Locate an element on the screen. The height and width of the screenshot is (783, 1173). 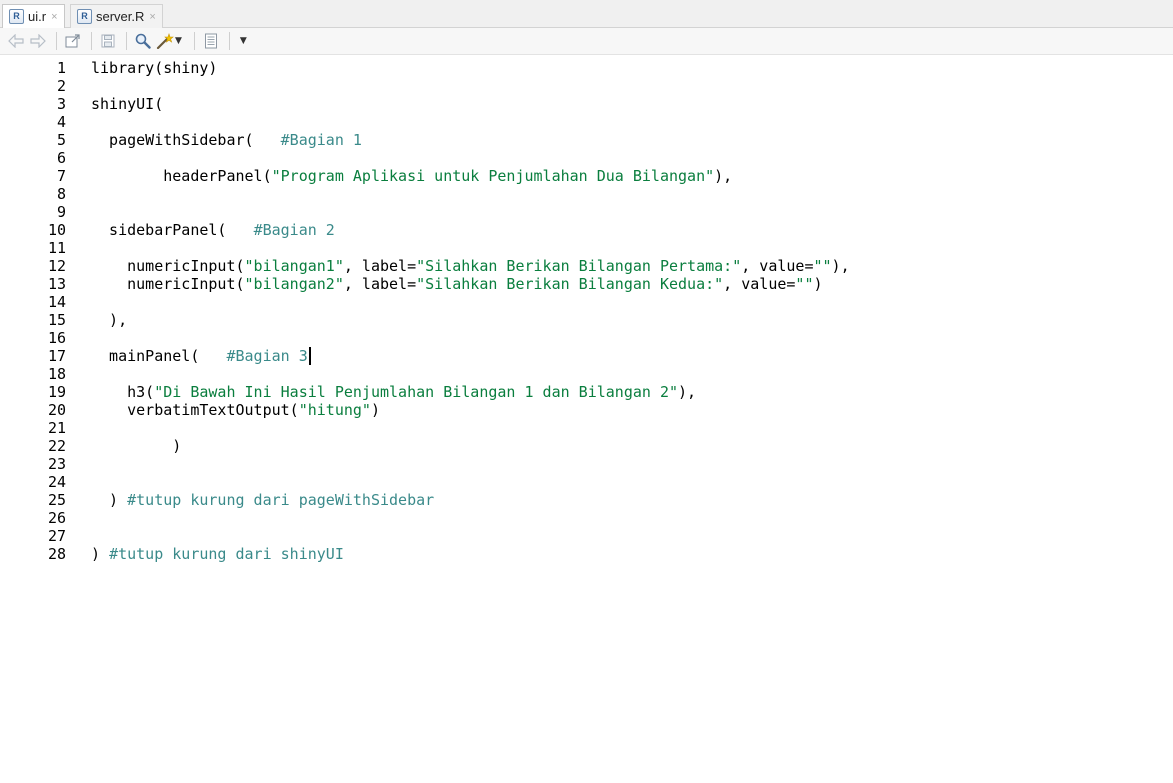
code-text: ), is located at coordinates (109, 320).